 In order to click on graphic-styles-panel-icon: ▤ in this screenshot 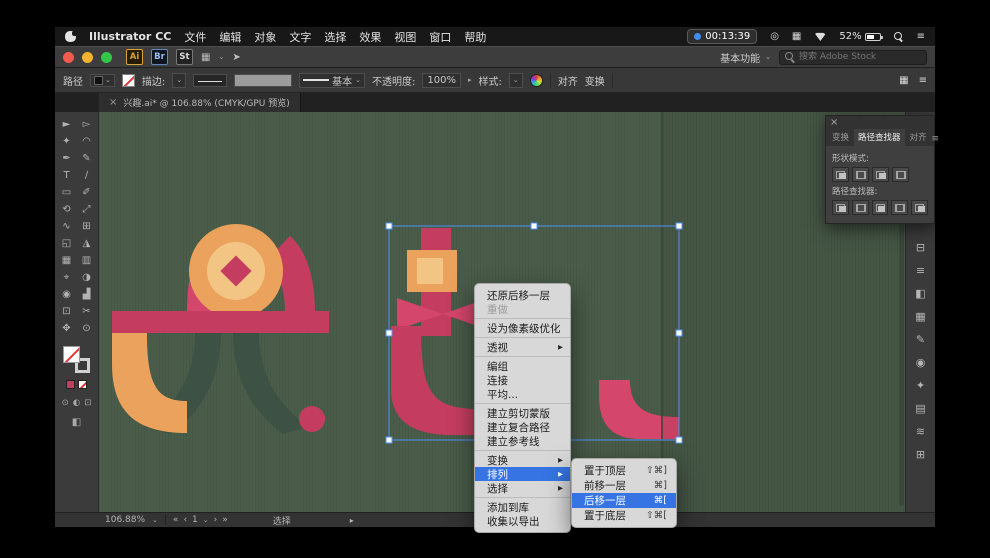, I will do `click(920, 408)`.